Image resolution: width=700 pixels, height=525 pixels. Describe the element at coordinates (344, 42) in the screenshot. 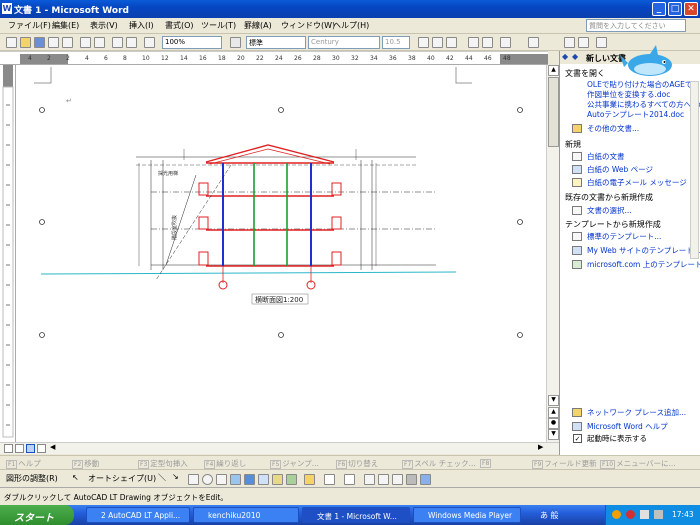

I see `font-select: Century` at that location.